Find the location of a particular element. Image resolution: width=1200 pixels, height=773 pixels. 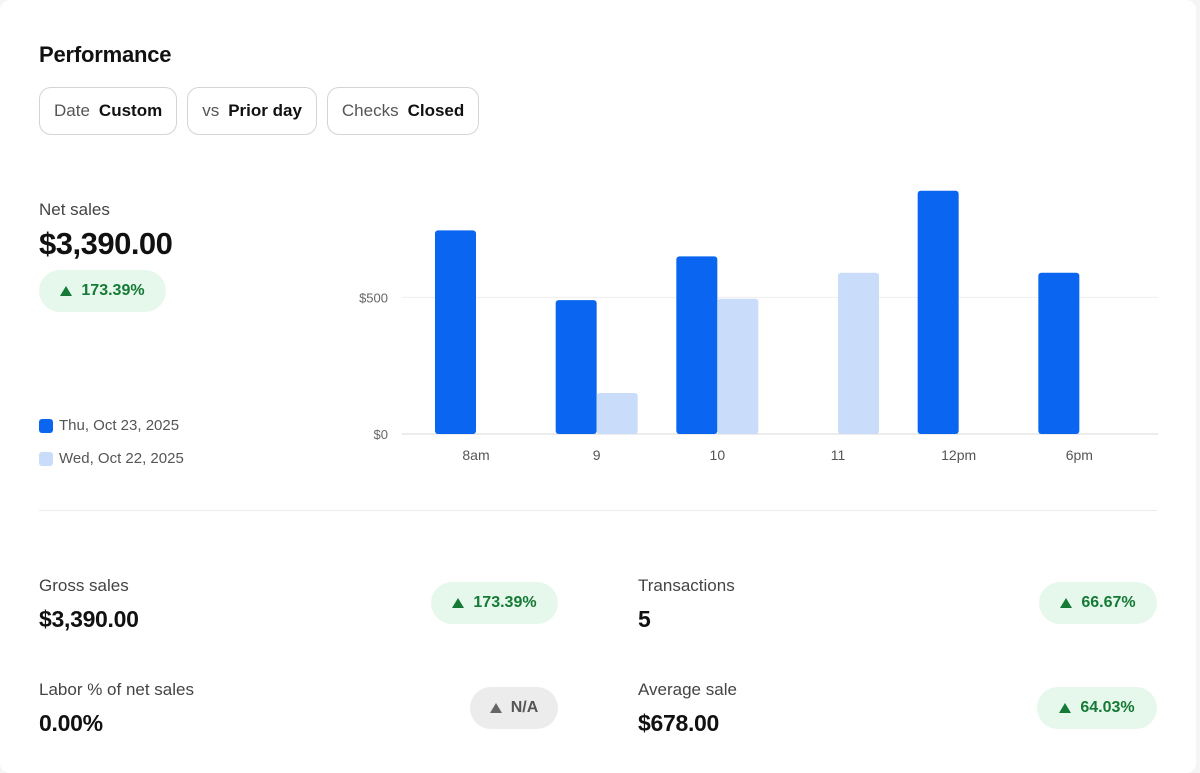

x-tick-label: 8am is located at coordinates (475, 455).